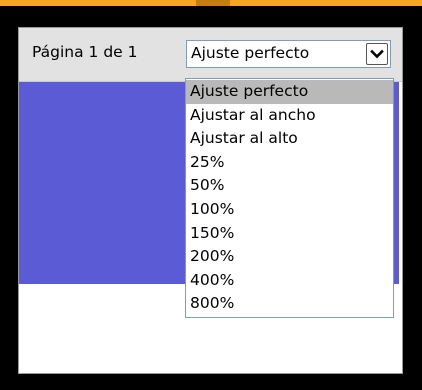 Image resolution: width=422 pixels, height=390 pixels. What do you see at coordinates (85, 52) in the screenshot?
I see `page-indicator: Página 1 de 1` at bounding box center [85, 52].